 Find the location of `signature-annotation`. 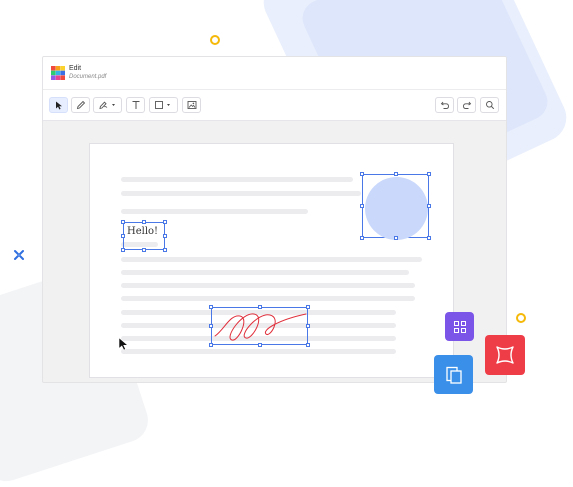

signature-annotation is located at coordinates (259, 326).